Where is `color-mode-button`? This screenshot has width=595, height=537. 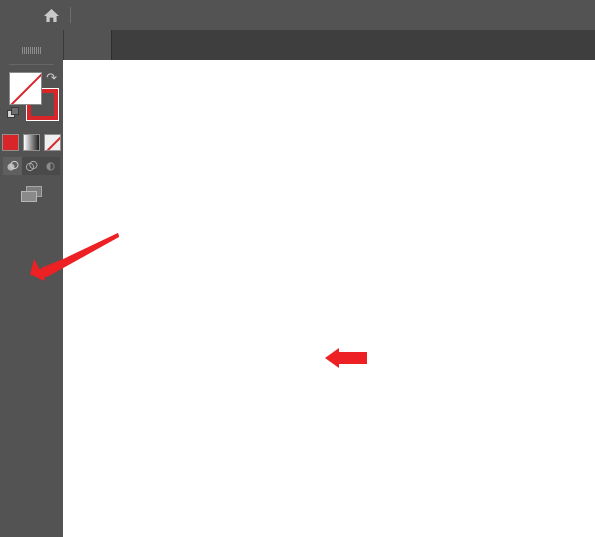 color-mode-button is located at coordinates (10, 142).